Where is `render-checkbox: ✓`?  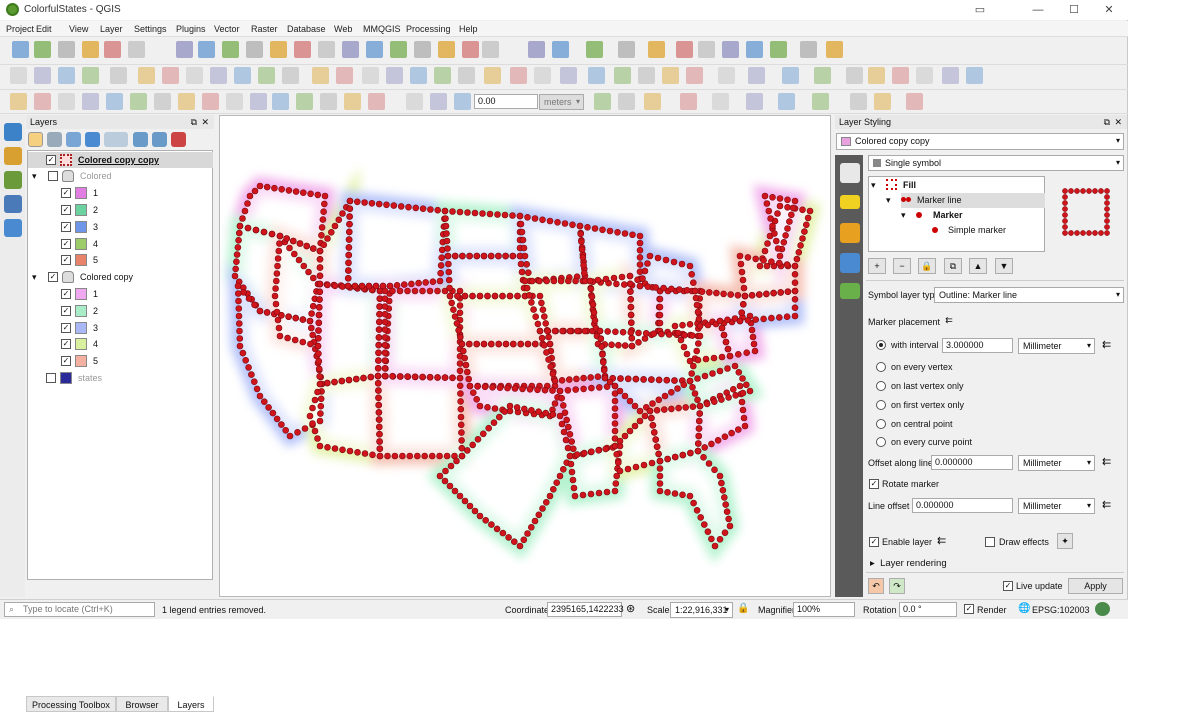 render-checkbox: ✓ is located at coordinates (969, 609).